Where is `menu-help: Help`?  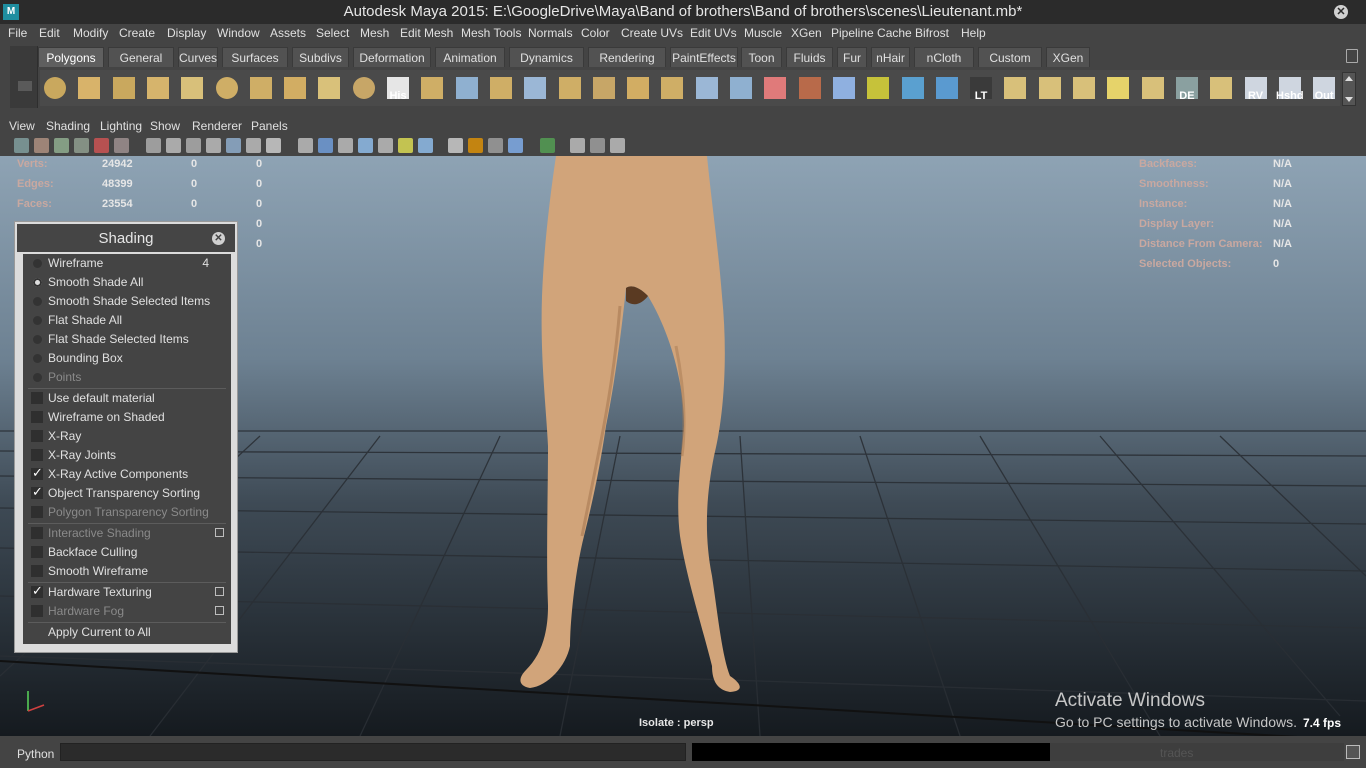 menu-help: Help is located at coordinates (973, 33).